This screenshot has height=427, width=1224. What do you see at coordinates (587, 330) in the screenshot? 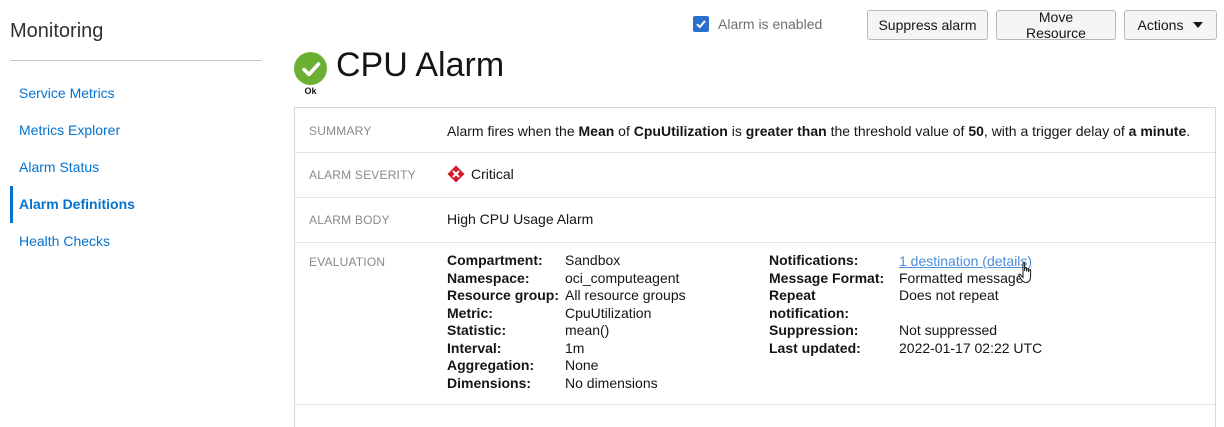
I see `statistic-value: mean()` at bounding box center [587, 330].